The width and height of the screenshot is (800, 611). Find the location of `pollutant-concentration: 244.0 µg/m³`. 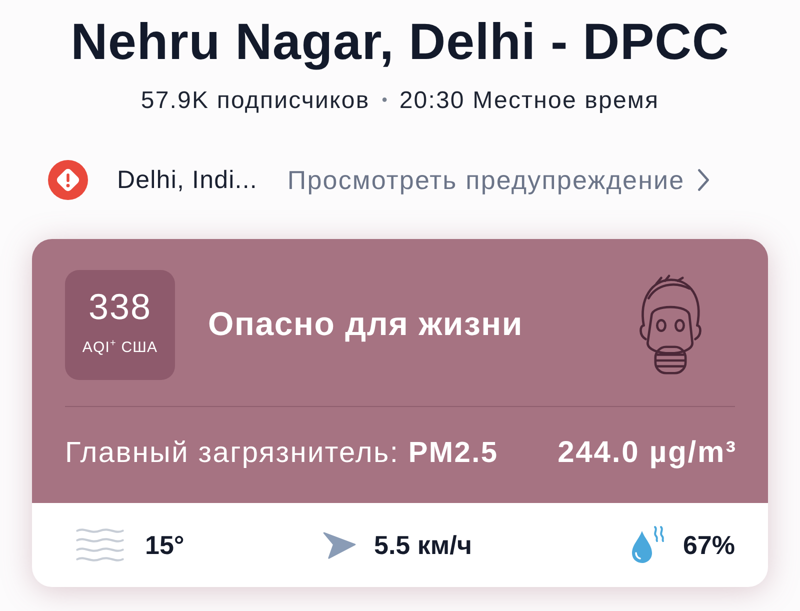

pollutant-concentration: 244.0 µg/m³ is located at coordinates (647, 453).